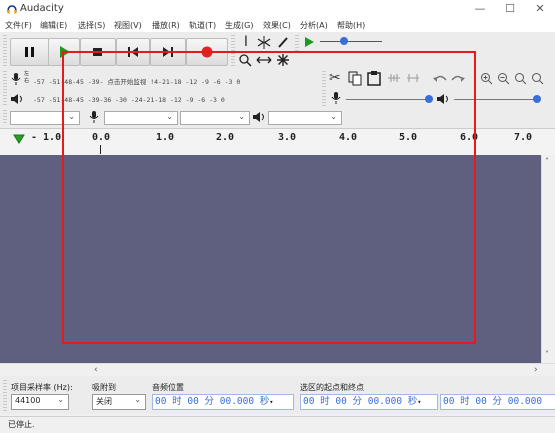 This screenshot has width=555, height=433. What do you see at coordinates (27, 81) in the screenshot?
I see `meter-channel-right: 右` at bounding box center [27, 81].